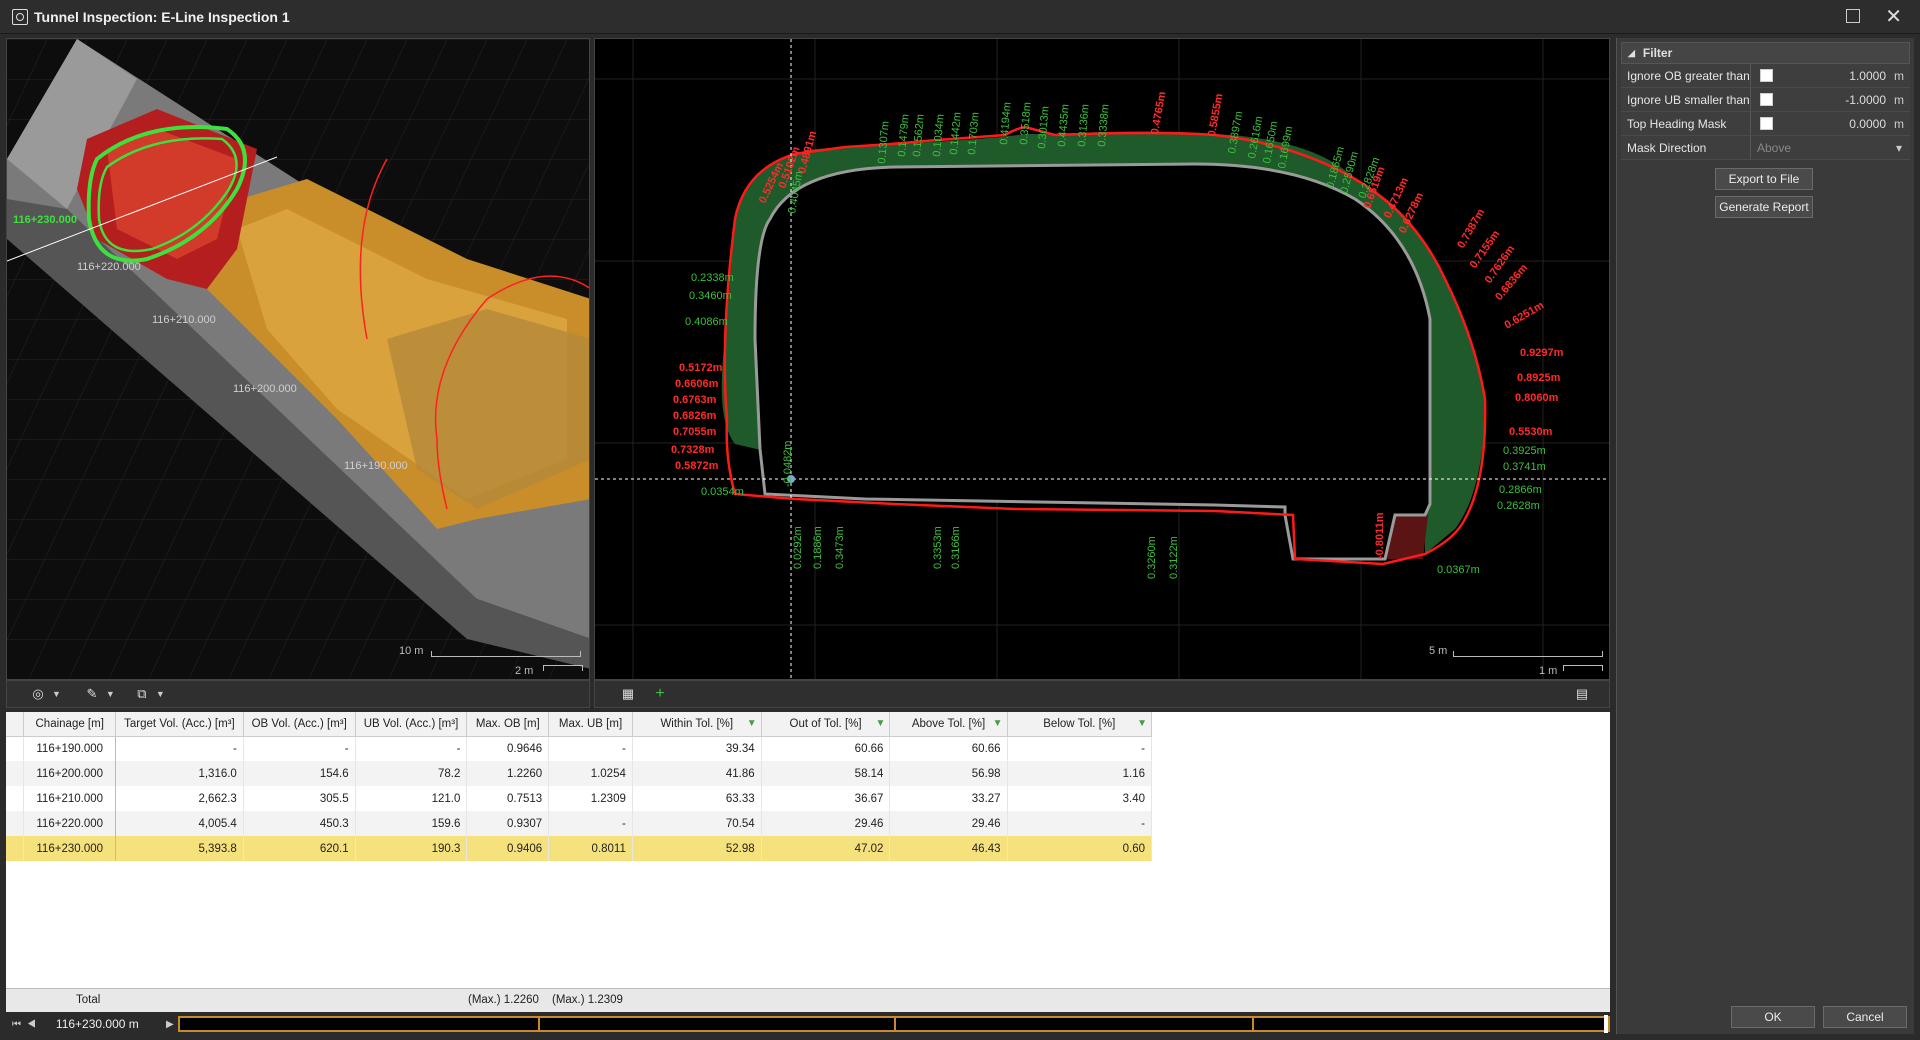 The width and height of the screenshot is (1920, 1040). Describe the element at coordinates (1865, 1017) in the screenshot. I see `cancel-button: Cancel` at that location.